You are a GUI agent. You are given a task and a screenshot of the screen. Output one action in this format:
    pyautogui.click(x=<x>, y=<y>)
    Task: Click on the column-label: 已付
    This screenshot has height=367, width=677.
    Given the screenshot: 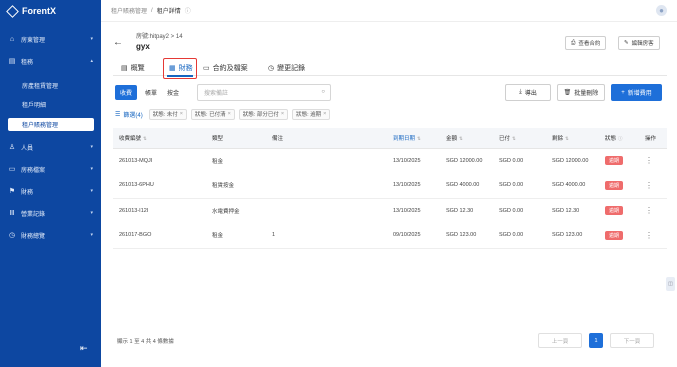 What is the action you would take?
    pyautogui.click(x=505, y=138)
    